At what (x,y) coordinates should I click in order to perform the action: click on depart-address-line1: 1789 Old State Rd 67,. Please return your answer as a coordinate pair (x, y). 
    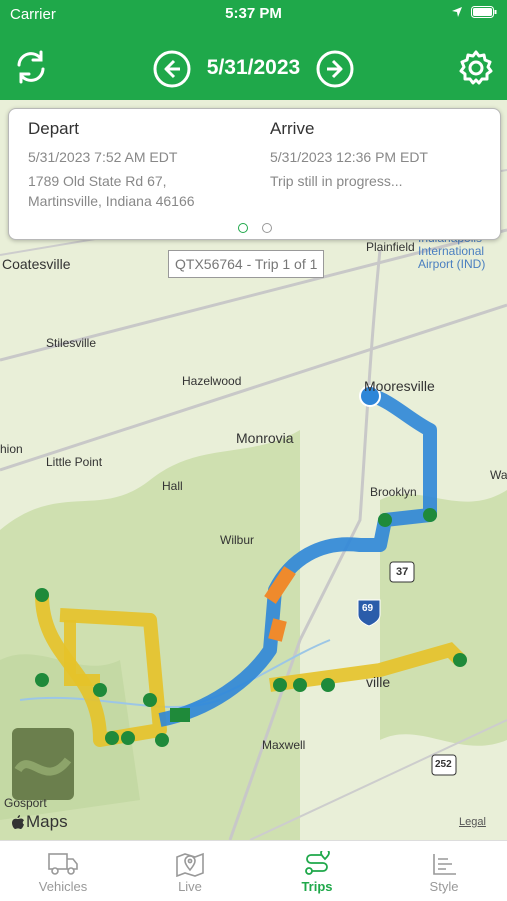
    Looking at the image, I should click on (97, 181).